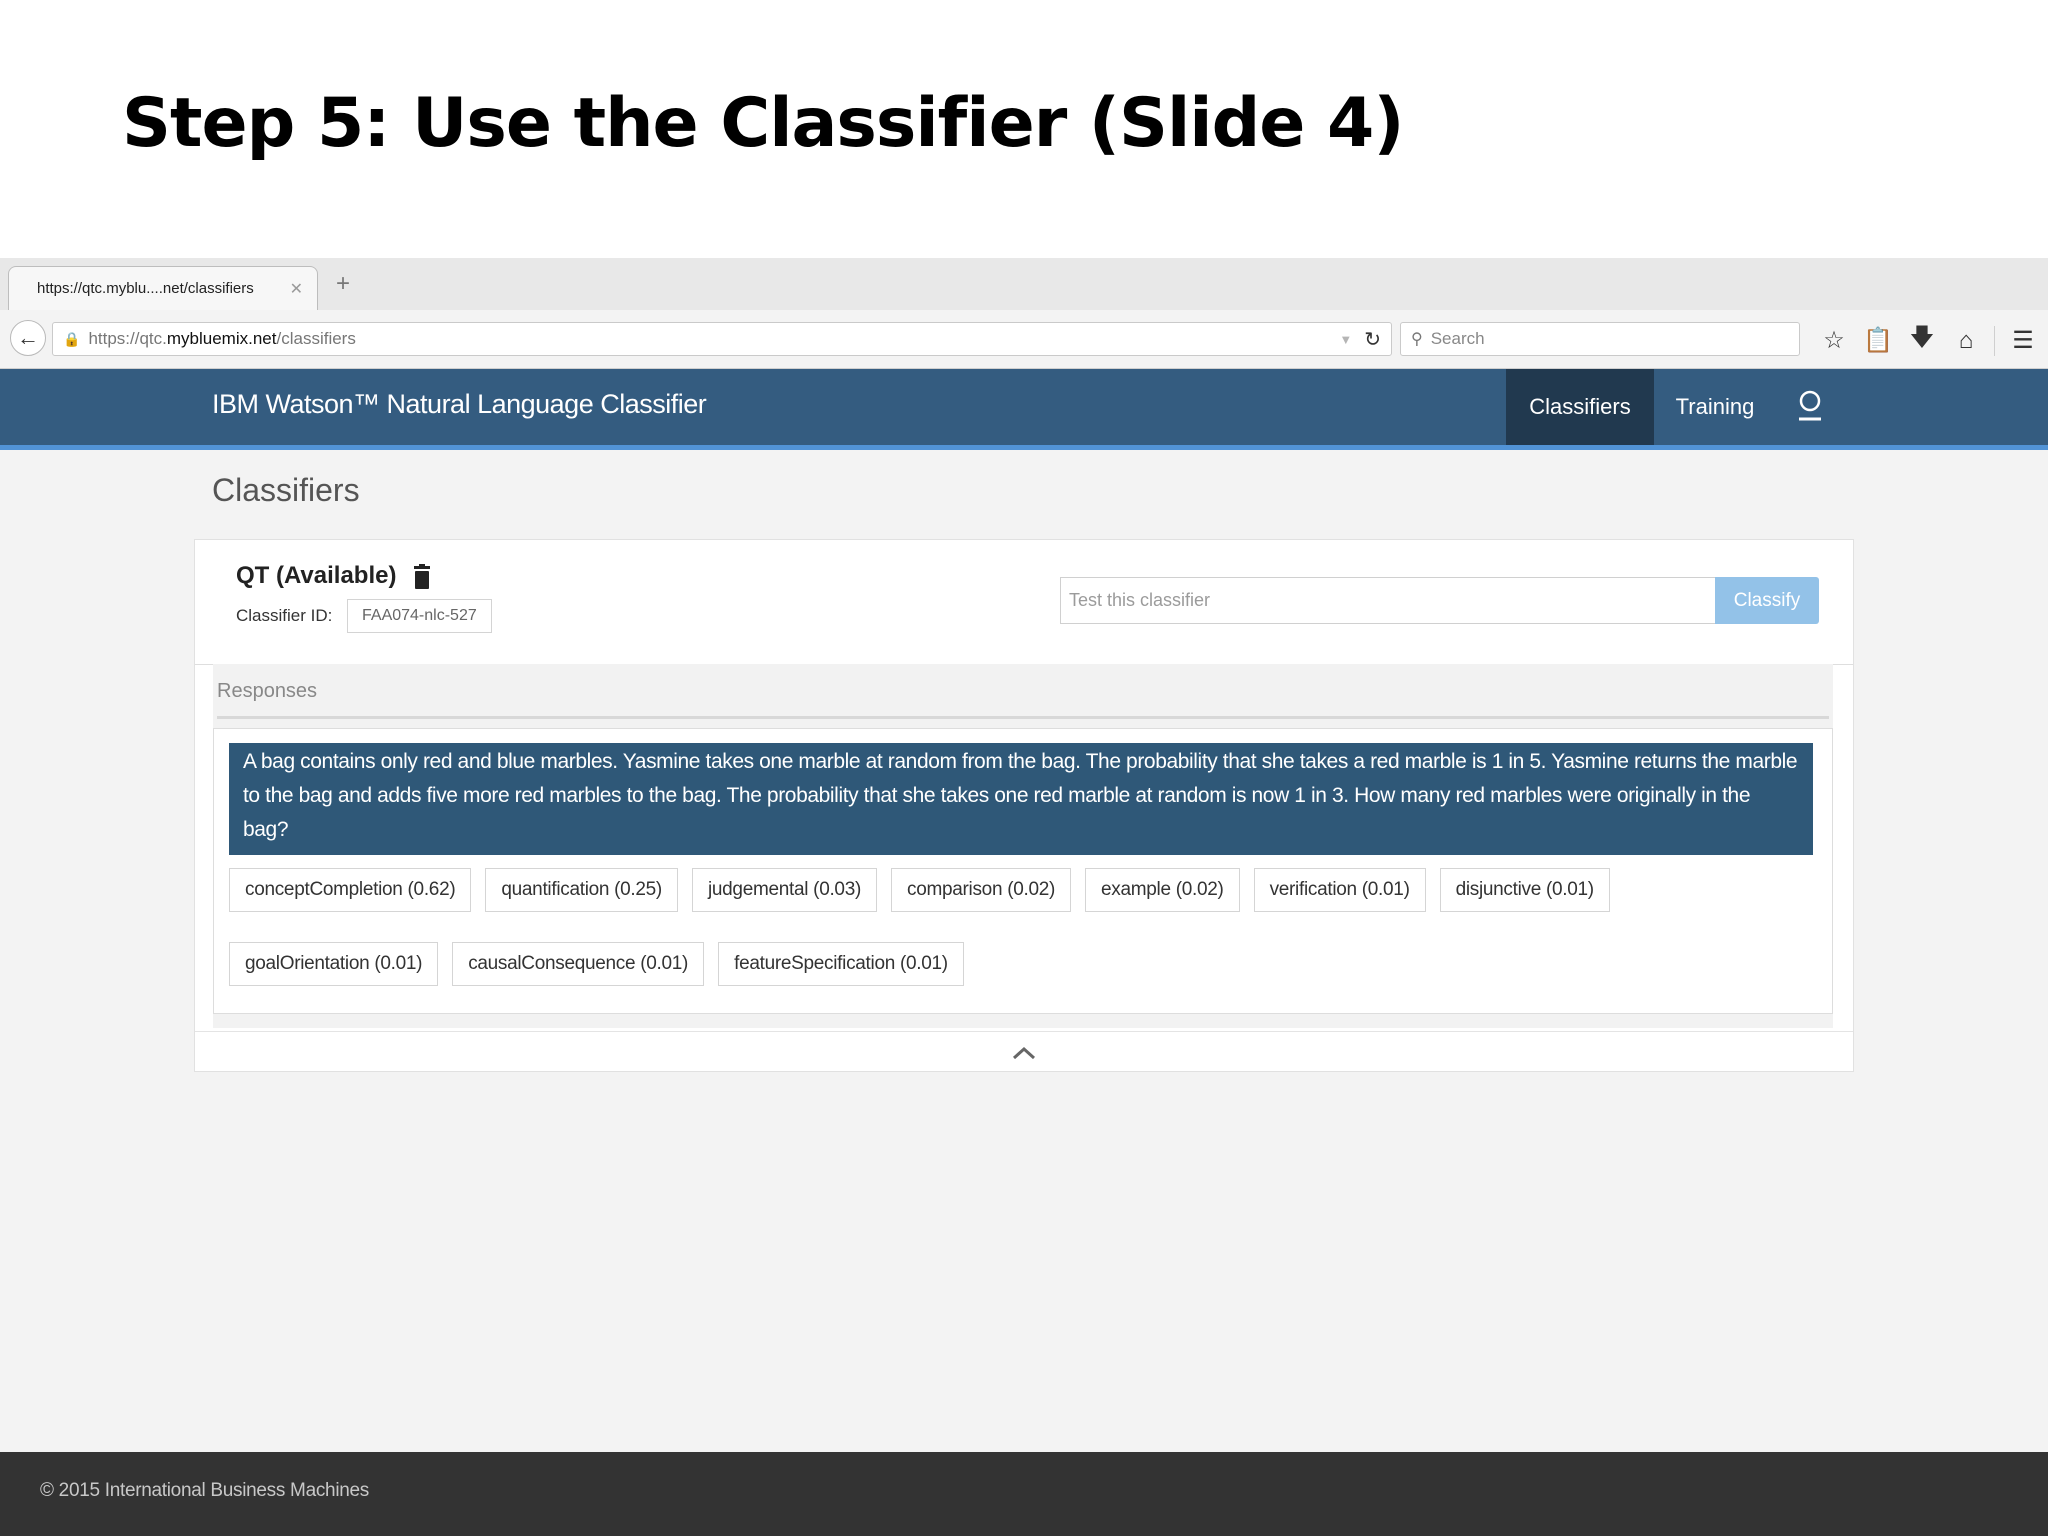 The height and width of the screenshot is (1536, 2048). Describe the element at coordinates (1600, 339) in the screenshot. I see `browser-search-field: ⚲ Search` at that location.